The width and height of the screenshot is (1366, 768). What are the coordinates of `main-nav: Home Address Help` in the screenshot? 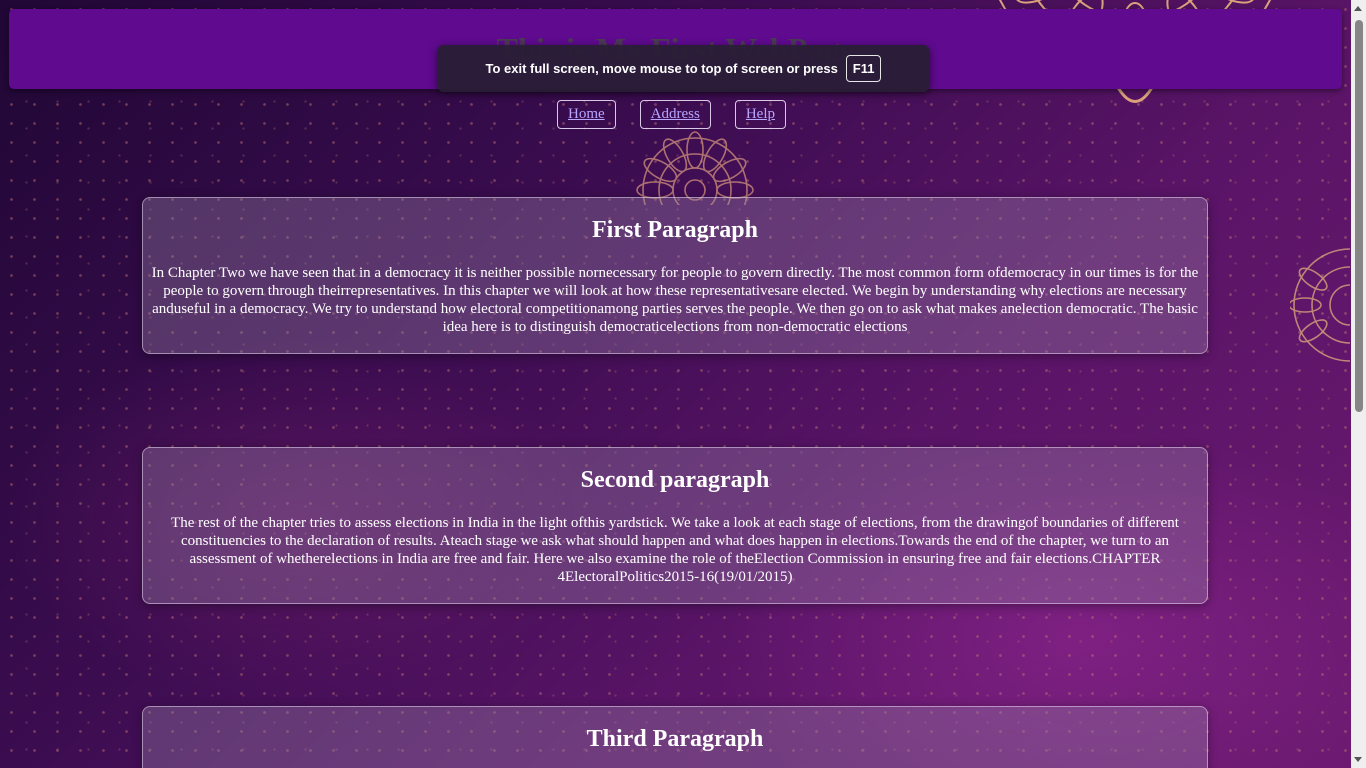 It's located at (672, 114).